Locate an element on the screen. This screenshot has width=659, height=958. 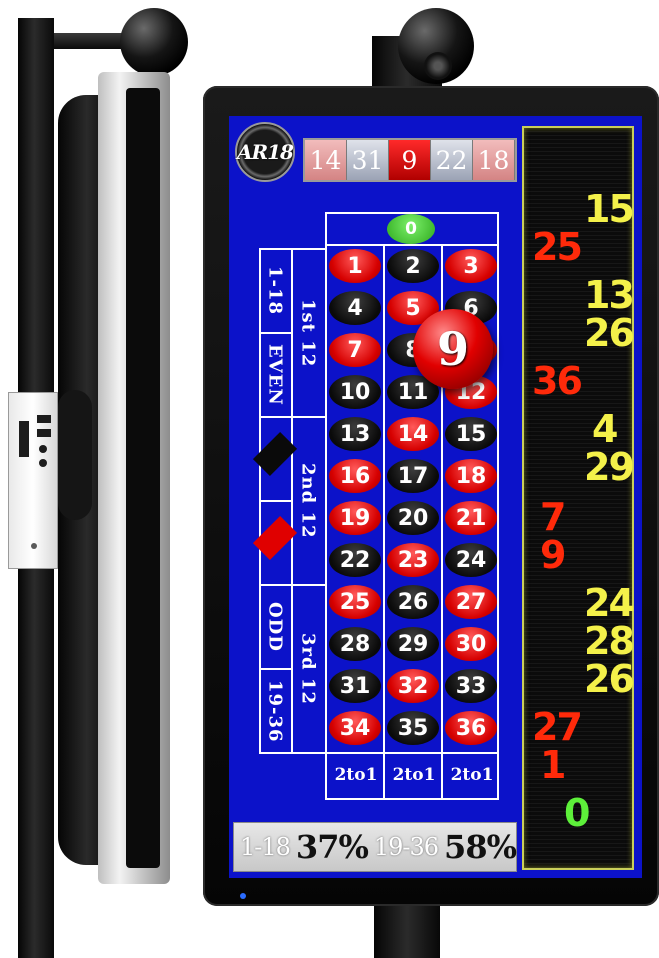
bet-3rd-12: 3rd 12 is located at coordinates (308, 669).